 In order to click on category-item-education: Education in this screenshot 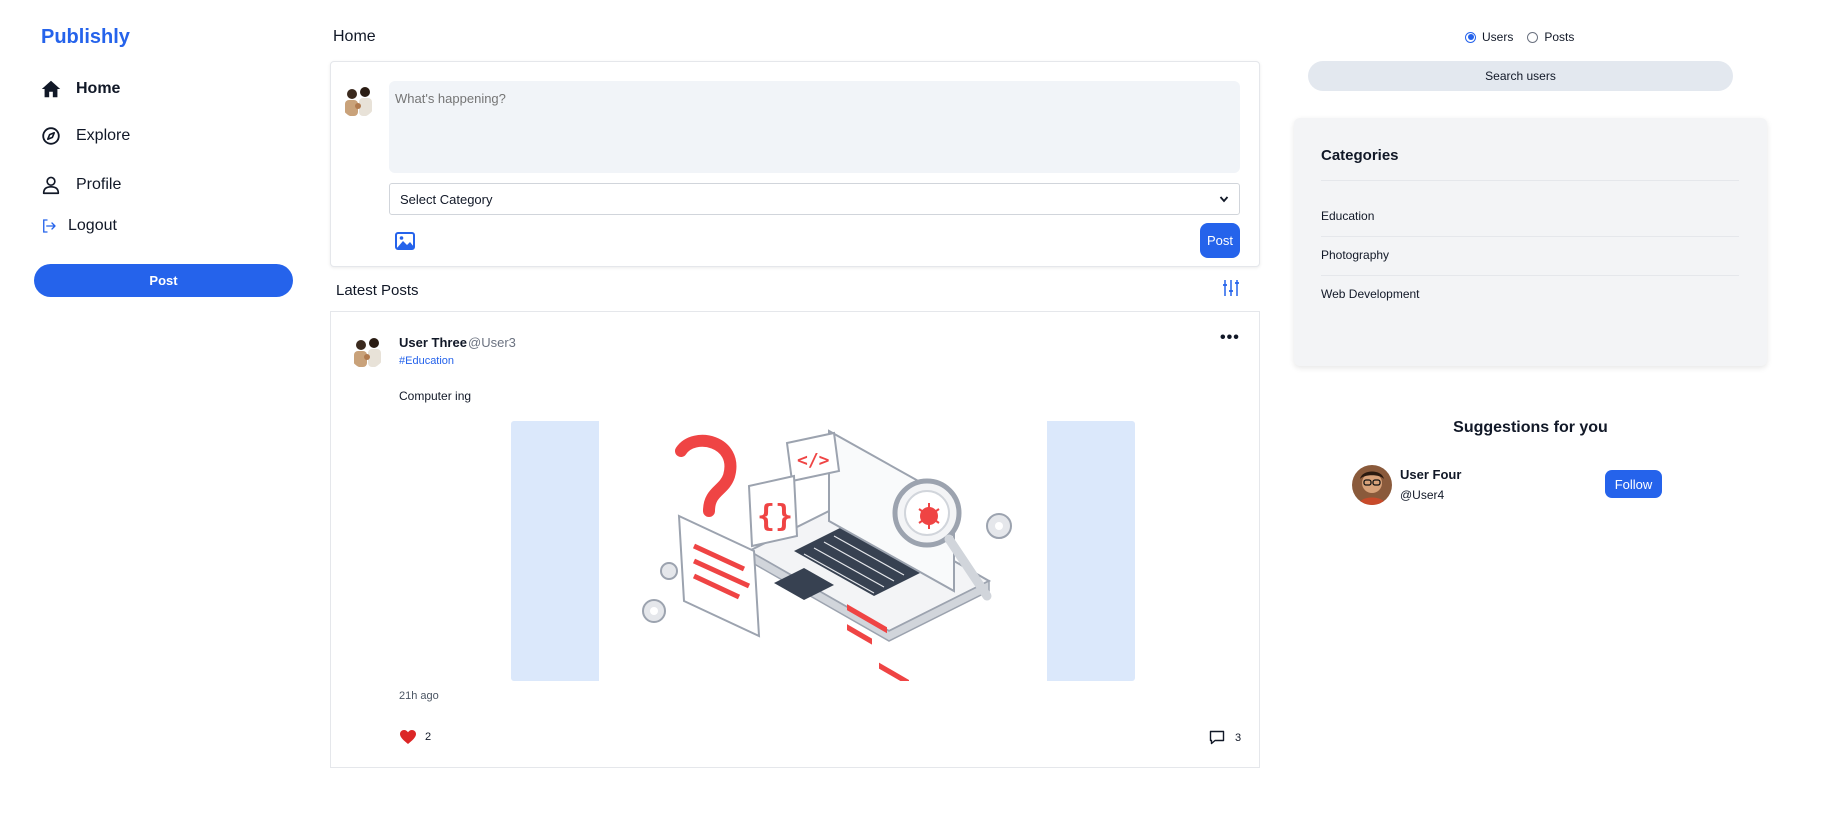, I will do `click(1347, 216)`.